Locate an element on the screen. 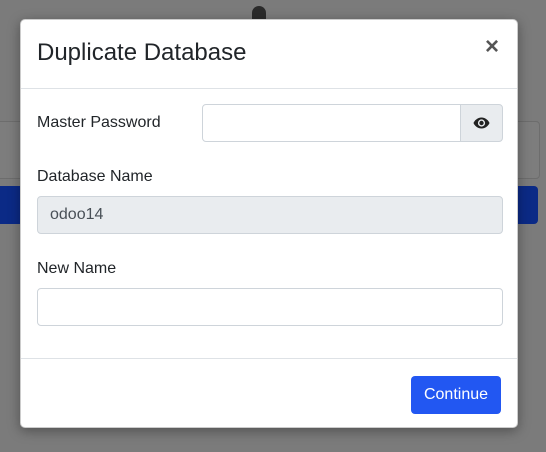 The image size is (546, 452). modal-footer: Continue is located at coordinates (269, 393).